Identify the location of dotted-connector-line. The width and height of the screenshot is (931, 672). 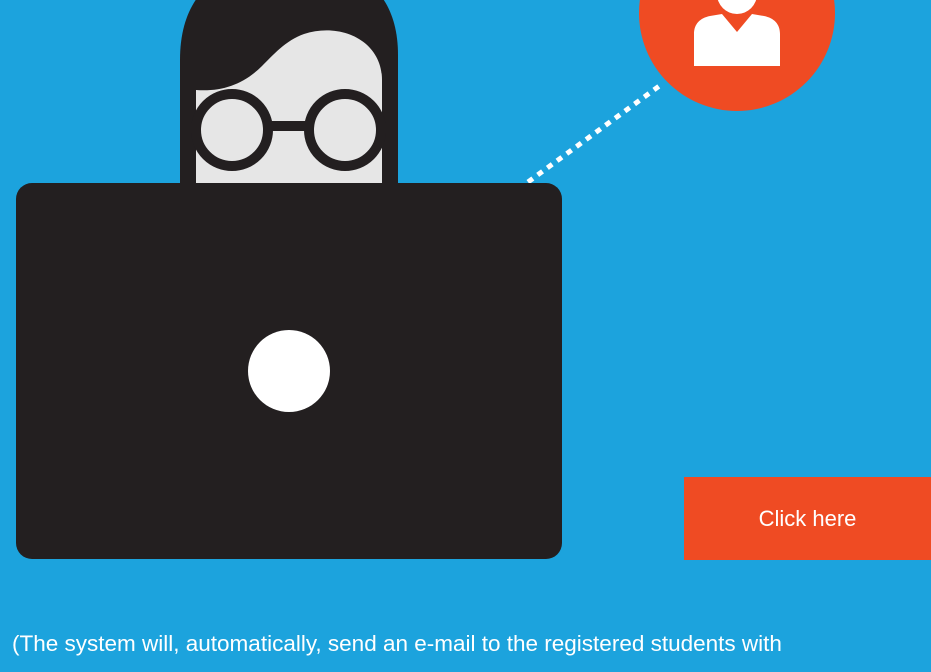
(595, 133).